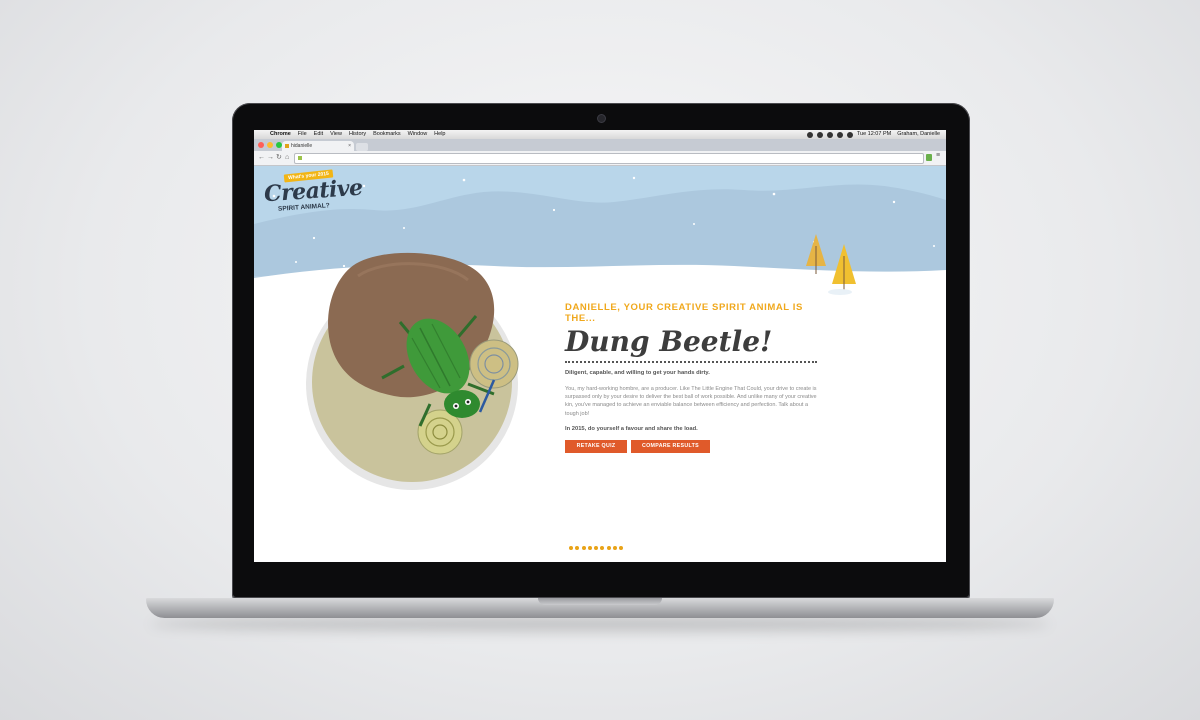  Describe the element at coordinates (270, 158) in the screenshot. I see `forward-arrow-icon: →` at that location.